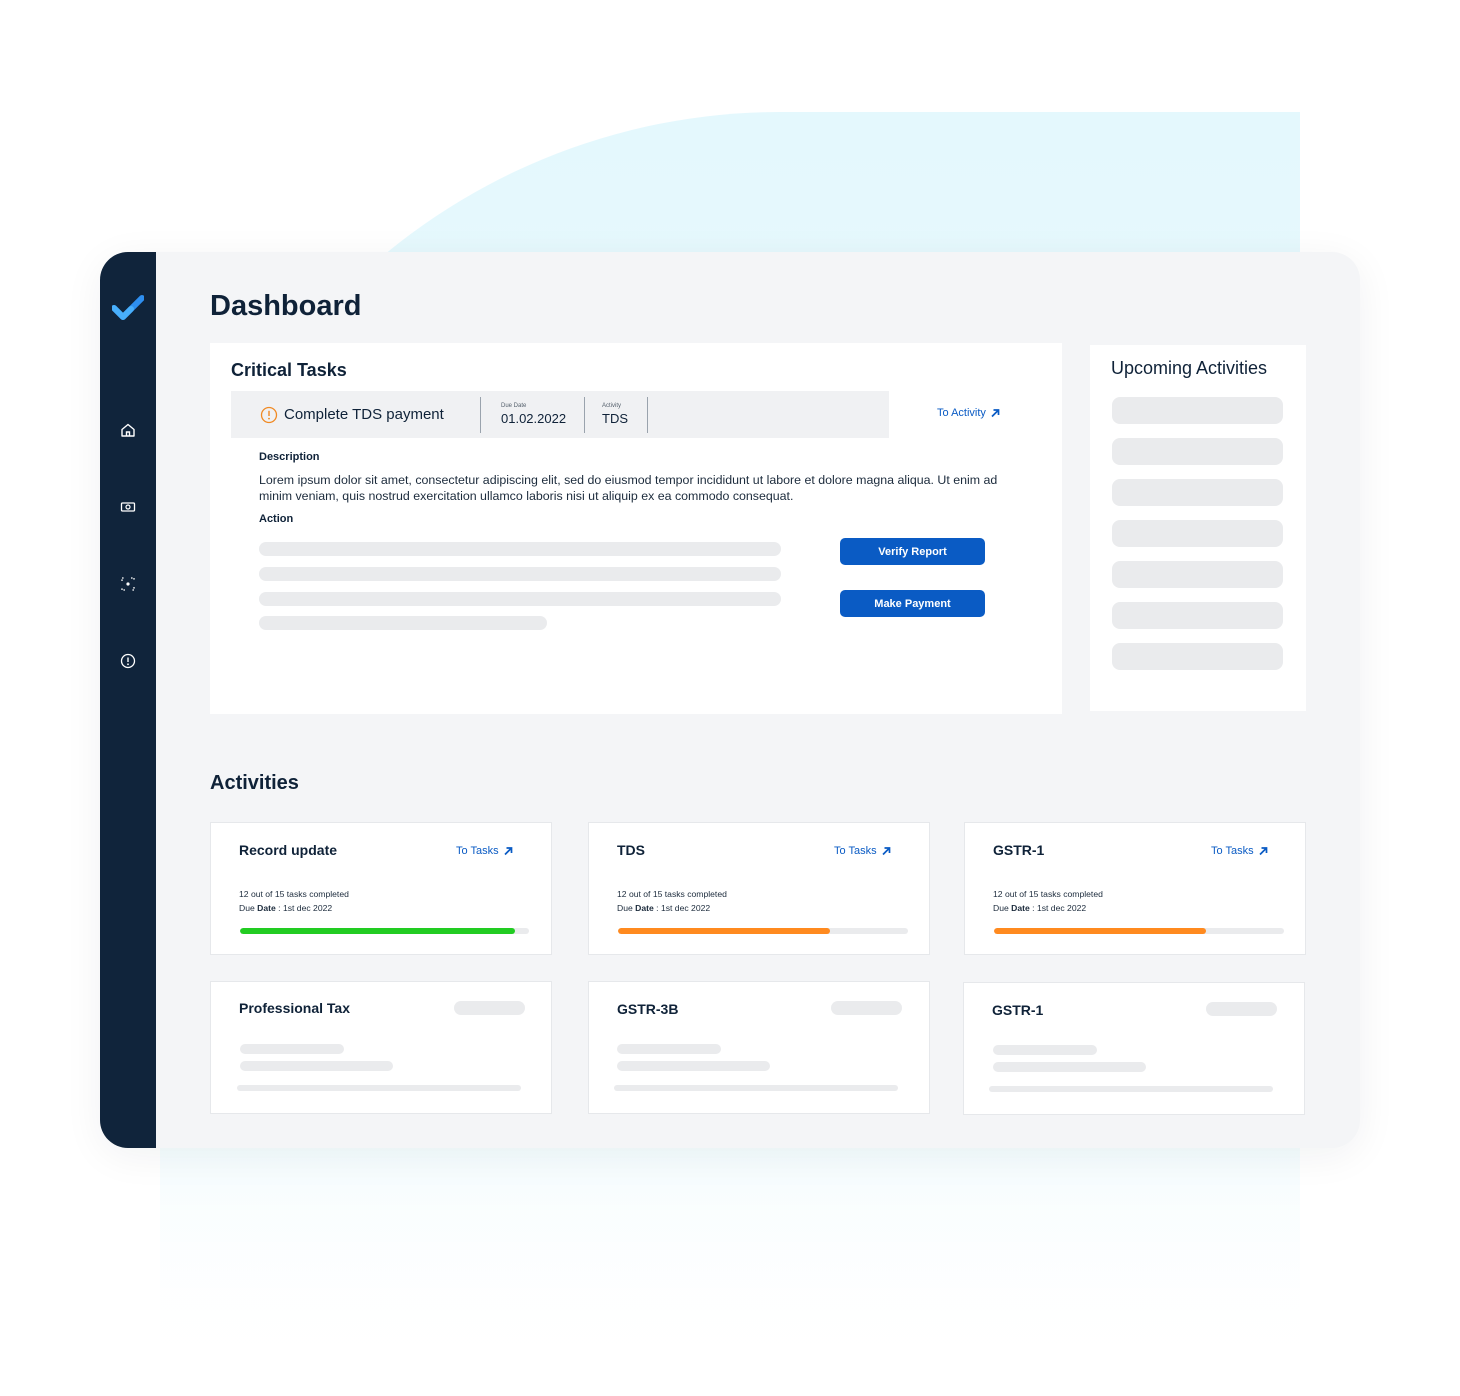 The image size is (1460, 1396). I want to click on activity-card: GSTR-3B, so click(759, 1047).